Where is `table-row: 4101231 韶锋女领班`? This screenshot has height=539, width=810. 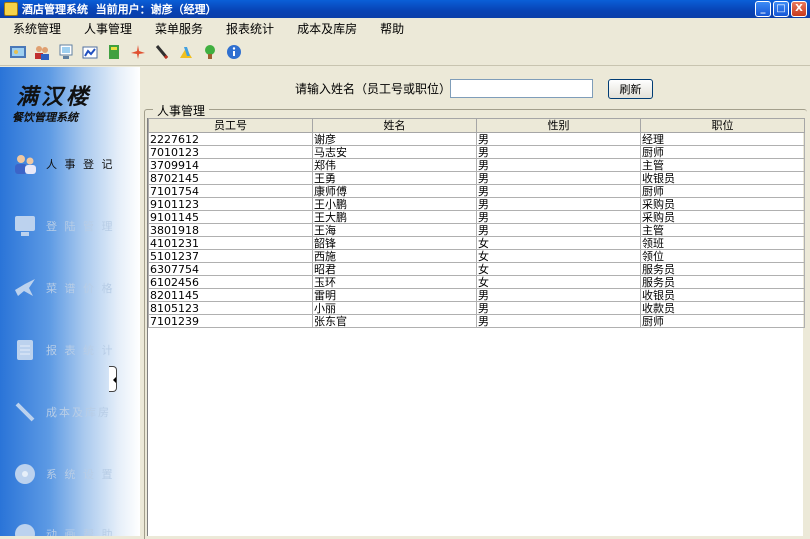 table-row: 4101231 韶锋女领班 is located at coordinates (476, 243).